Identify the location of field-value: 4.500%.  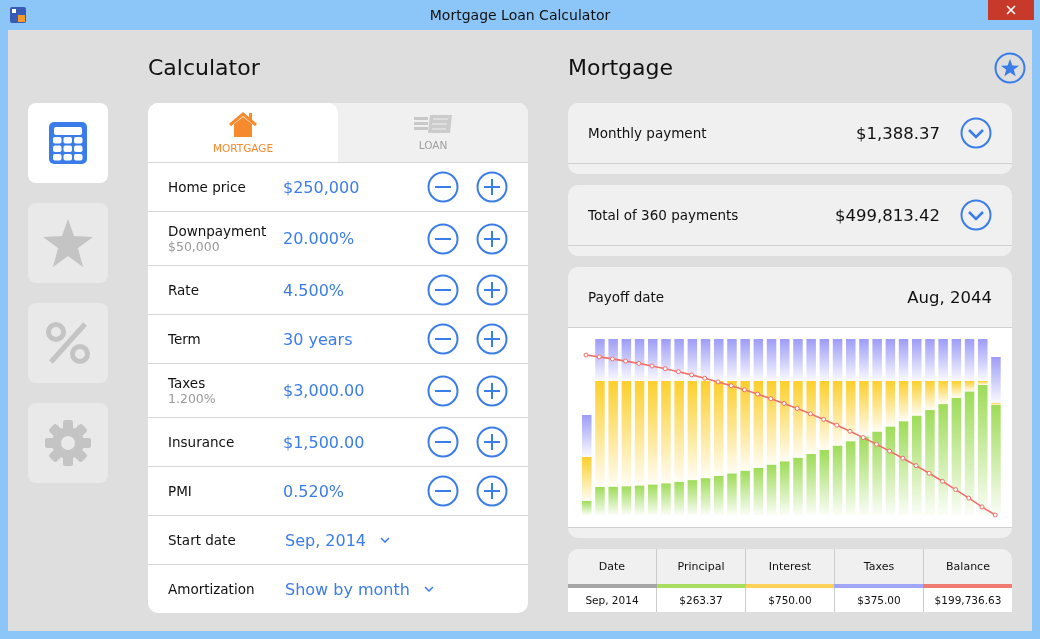
(313, 290).